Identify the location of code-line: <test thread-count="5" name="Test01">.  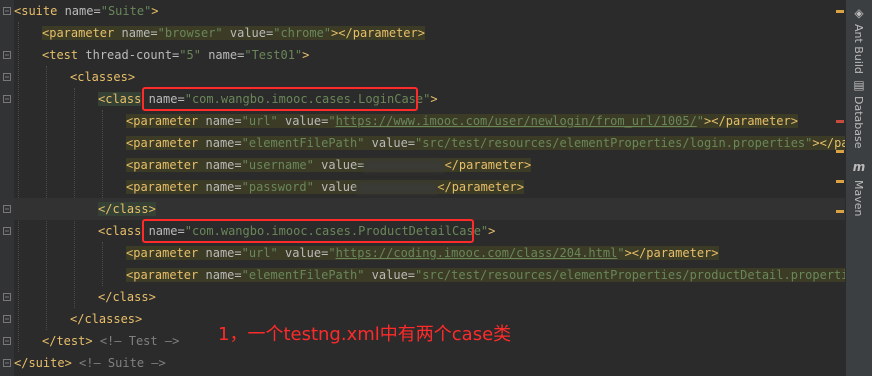
(176, 55).